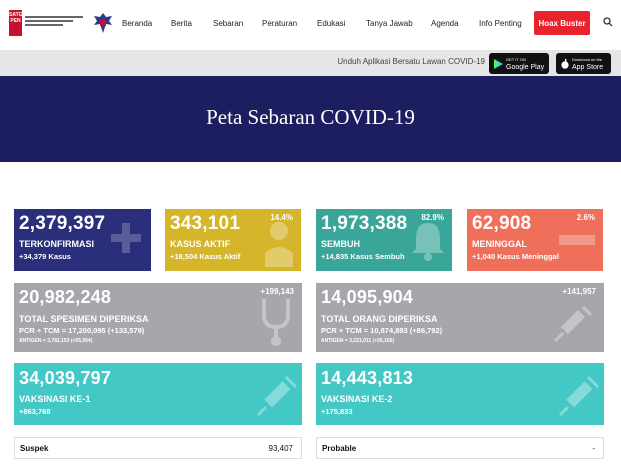 Image resolution: width=621 pixels, height=468 pixels. Describe the element at coordinates (45, 256) in the screenshot. I see `terkonfirmasi-delta: +34,379 Kasus` at that location.